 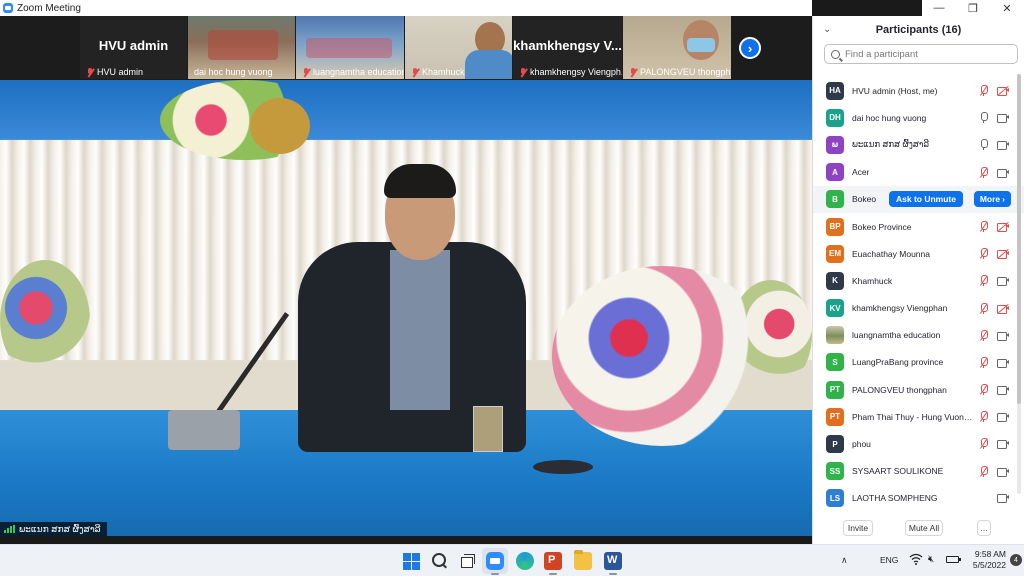 I want to click on close-button: ✕, so click(x=1007, y=8).